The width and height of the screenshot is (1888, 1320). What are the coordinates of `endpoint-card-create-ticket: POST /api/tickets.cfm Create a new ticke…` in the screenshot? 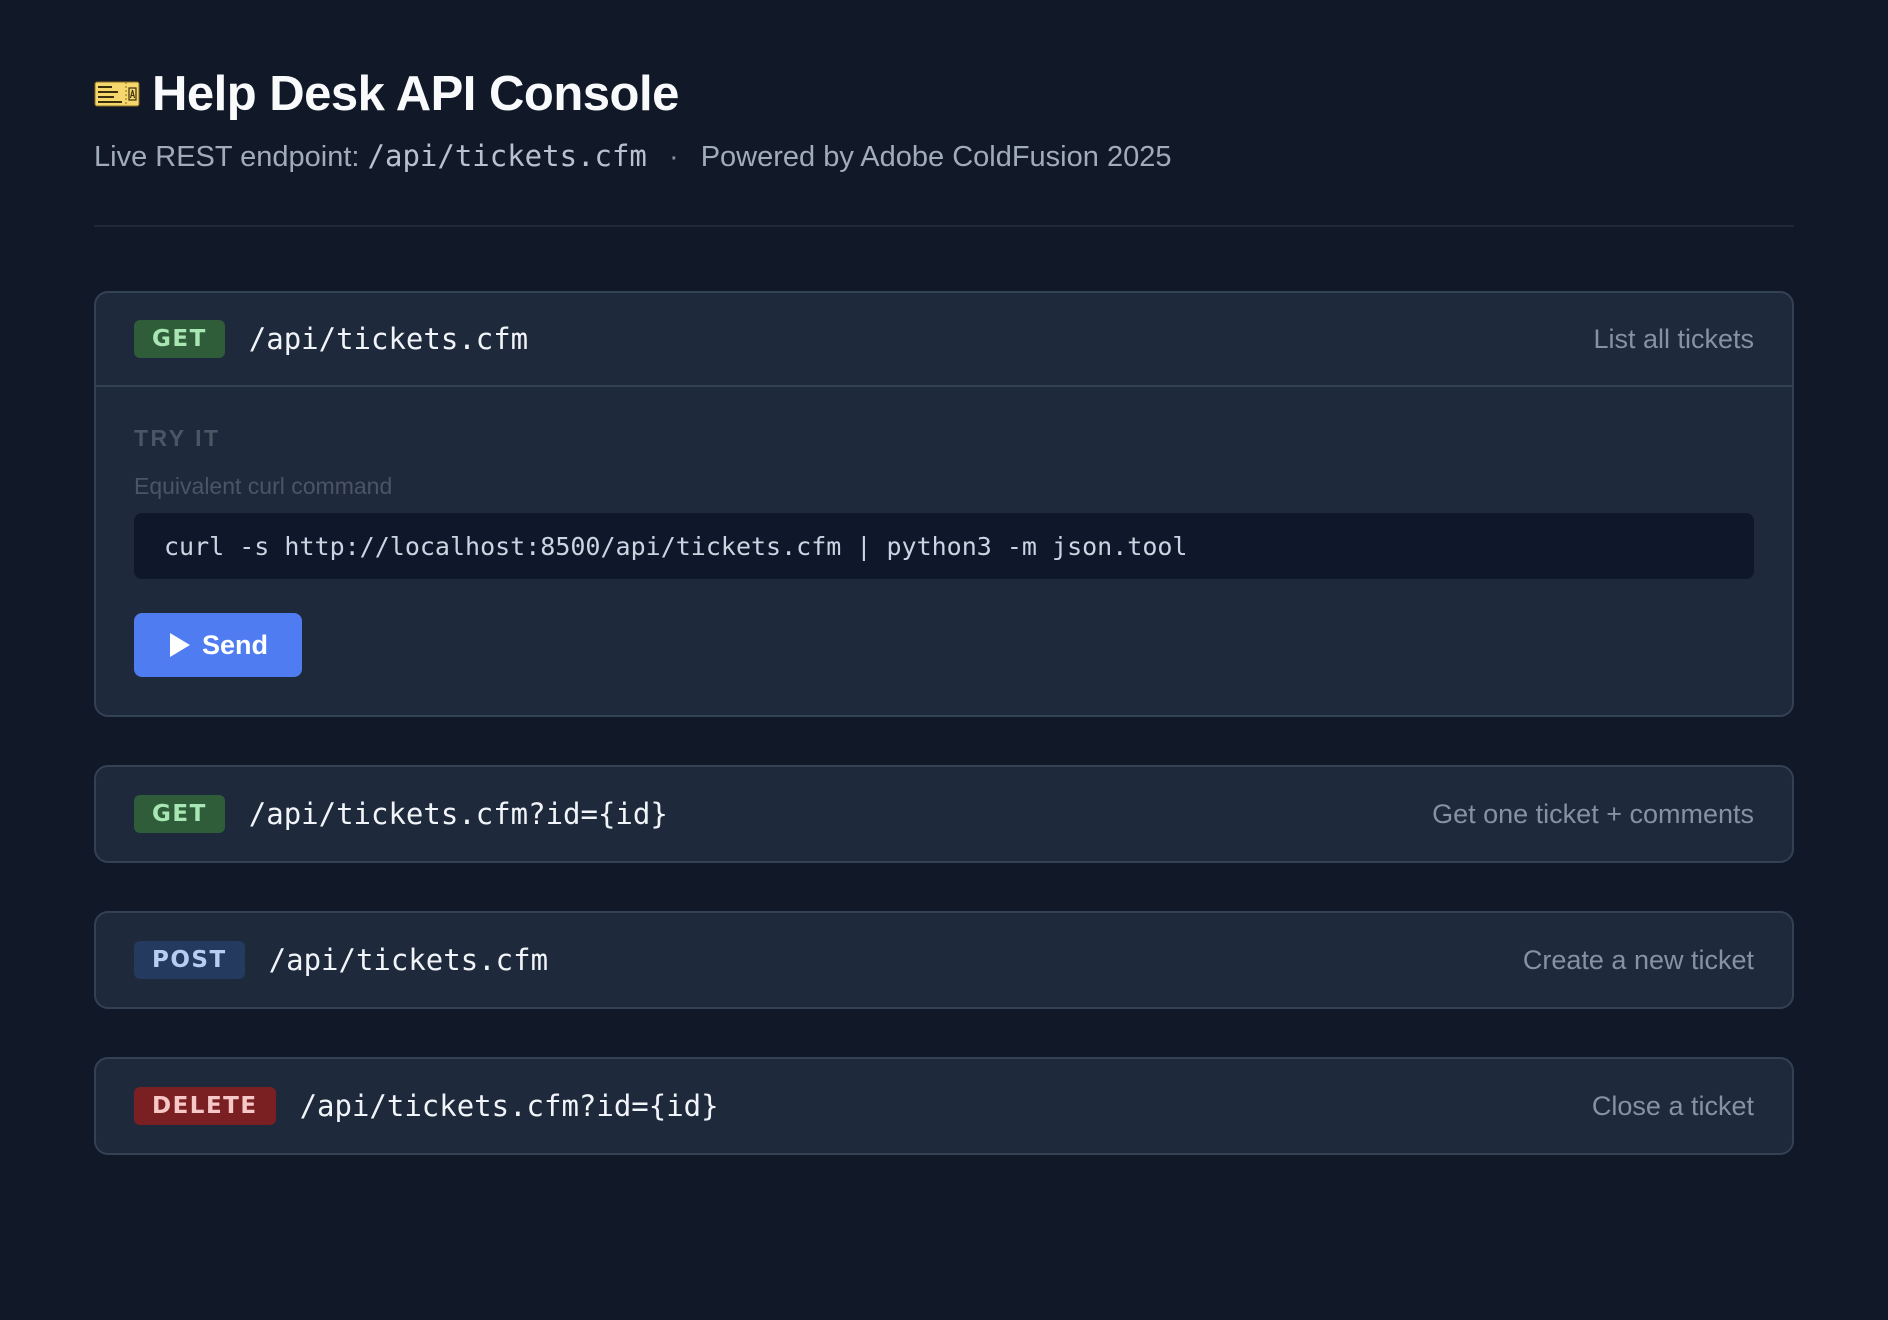 It's located at (944, 960).